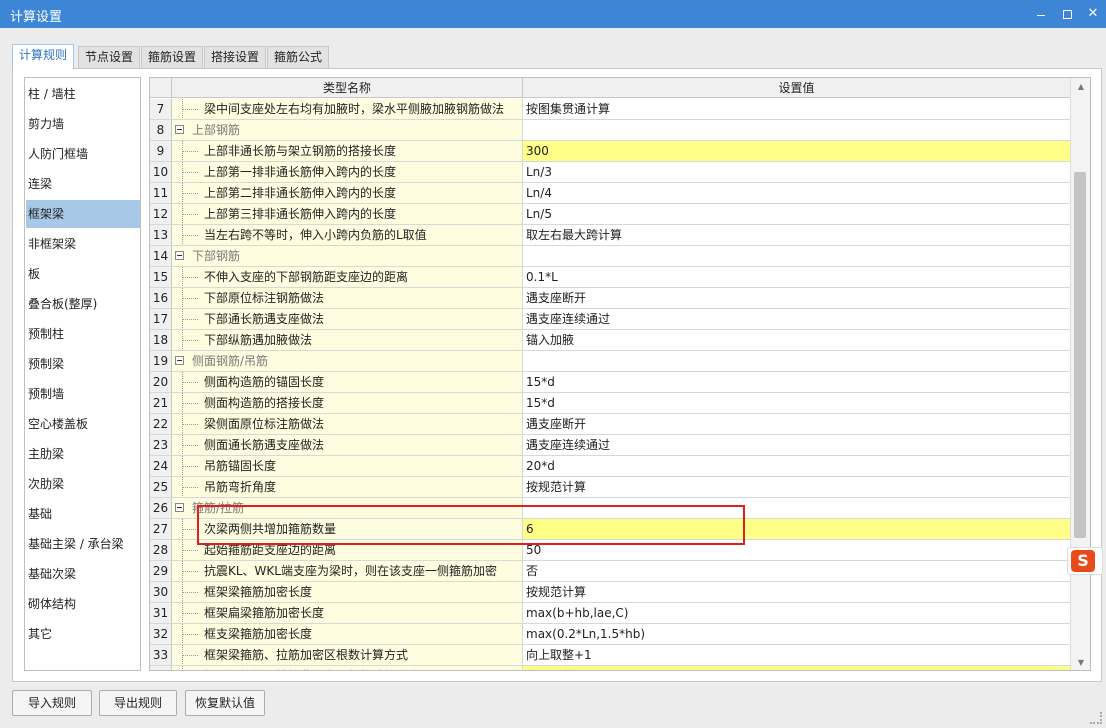  I want to click on table-row: 24 吊筋锚固长度 20*d, so click(610, 466).